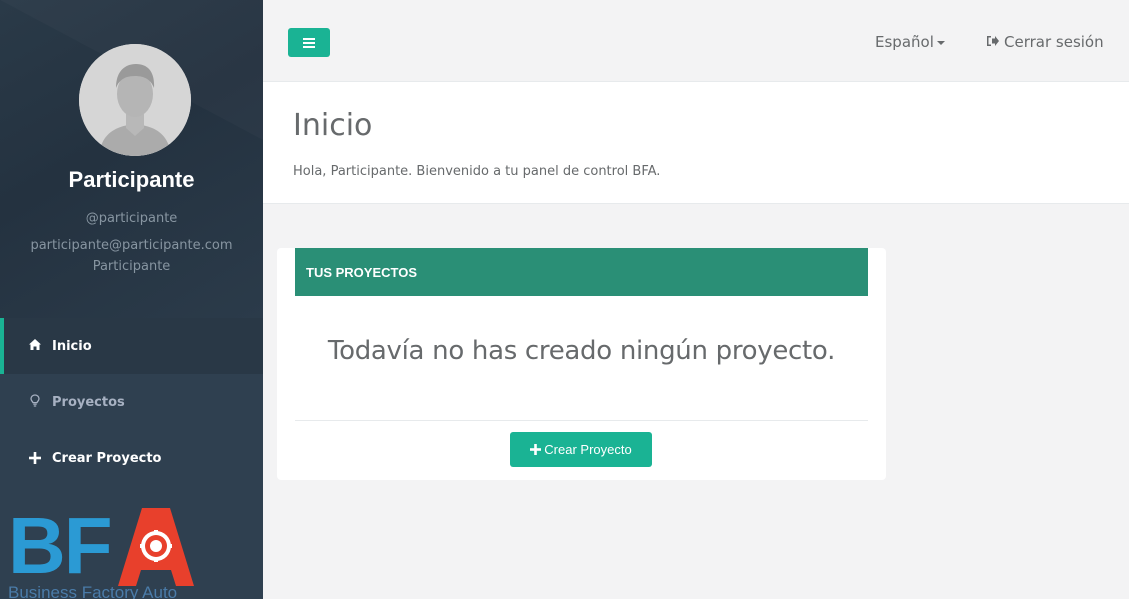 This screenshot has height=599, width=1129. Describe the element at coordinates (72, 346) in the screenshot. I see `sidebar-item-label: Inicio` at that location.